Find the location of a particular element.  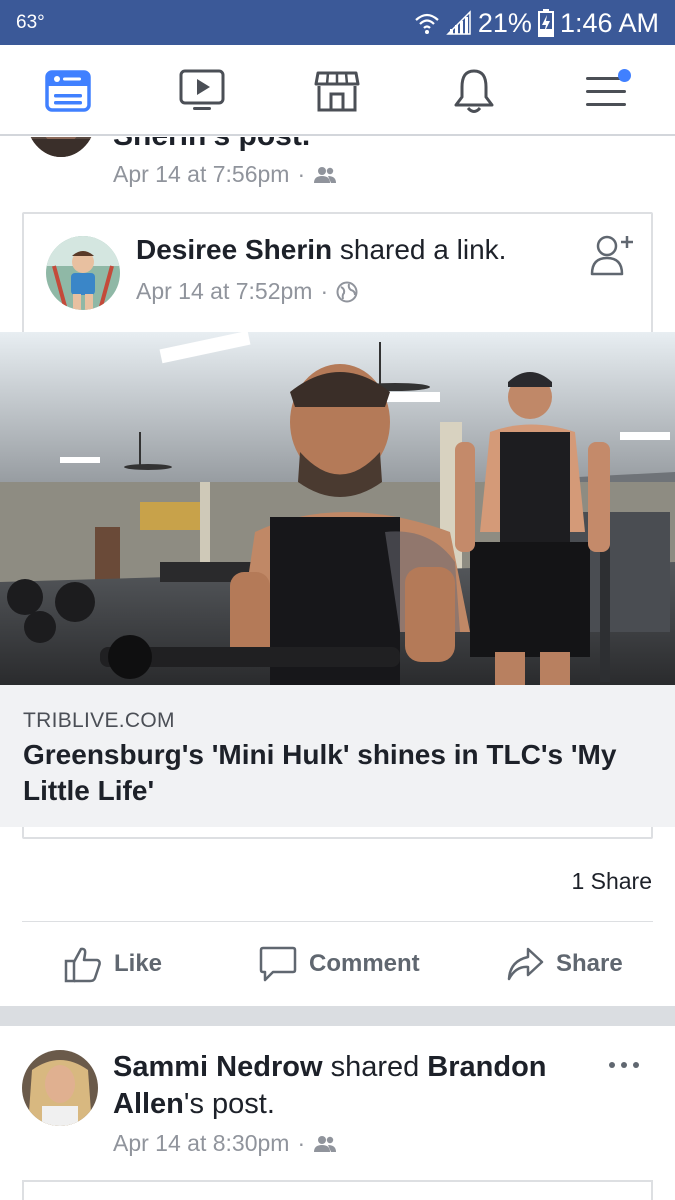

battery-charging-icon is located at coordinates (545, 23).